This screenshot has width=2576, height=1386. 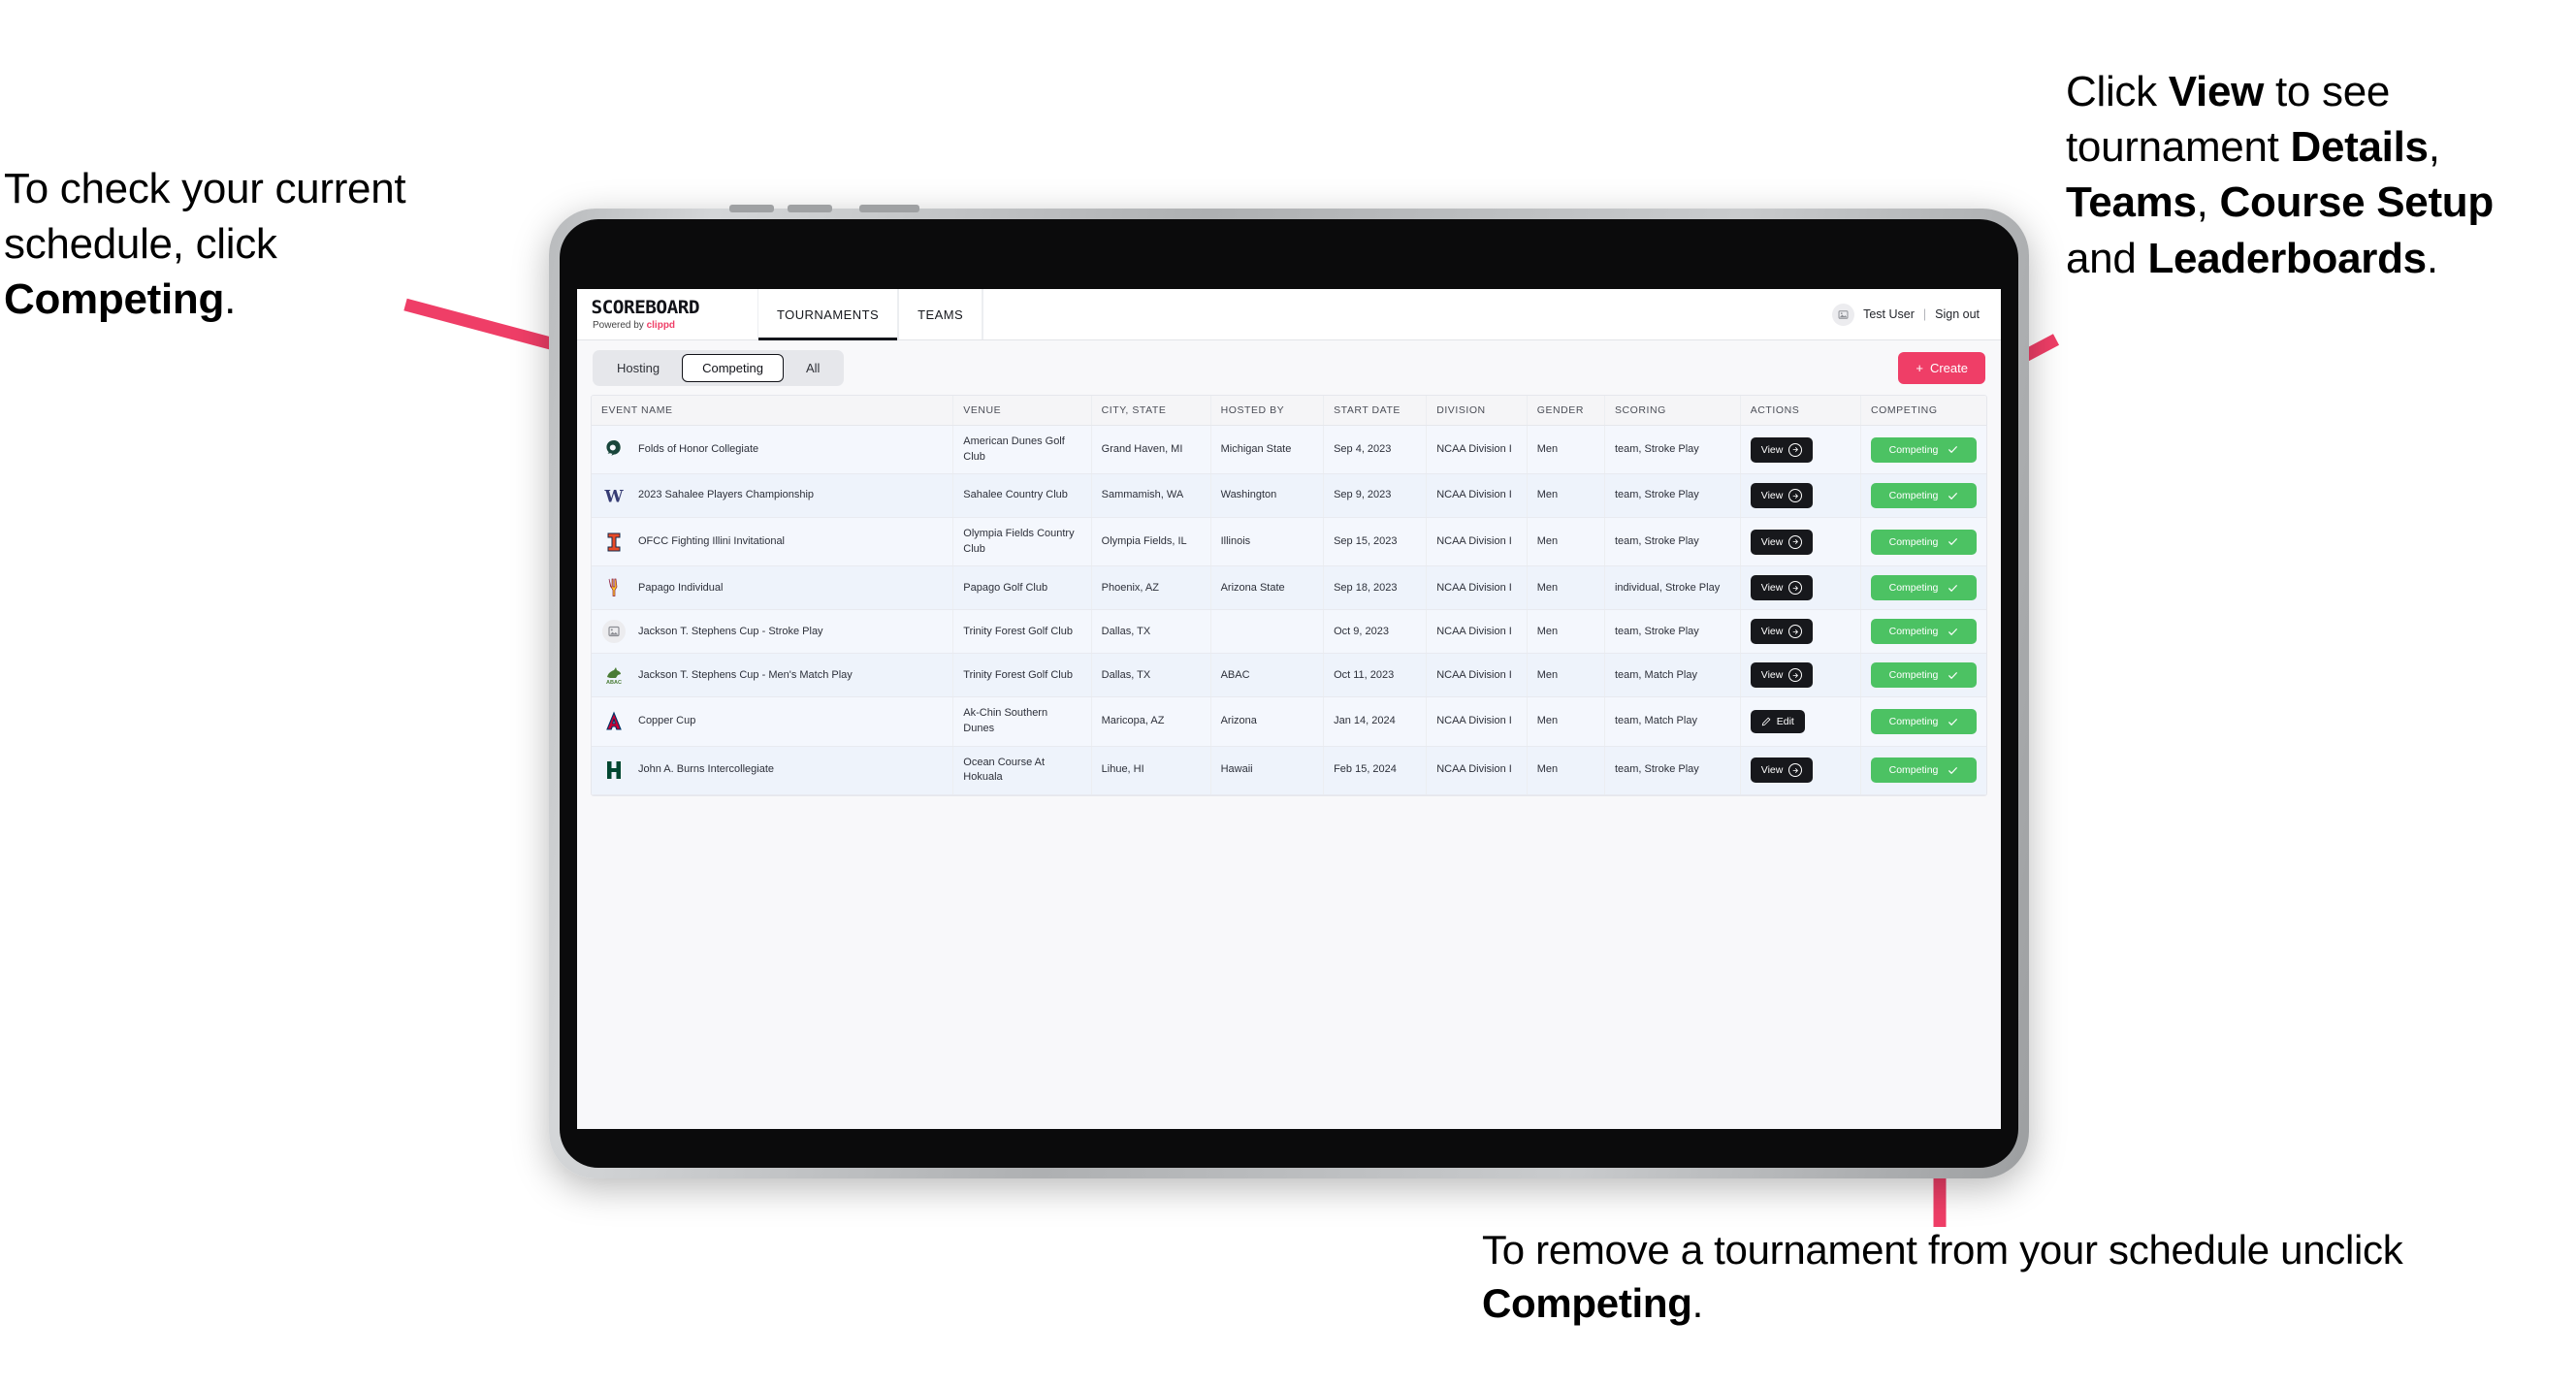 I want to click on cell-scoring: individual, Stroke Play, so click(x=1672, y=588).